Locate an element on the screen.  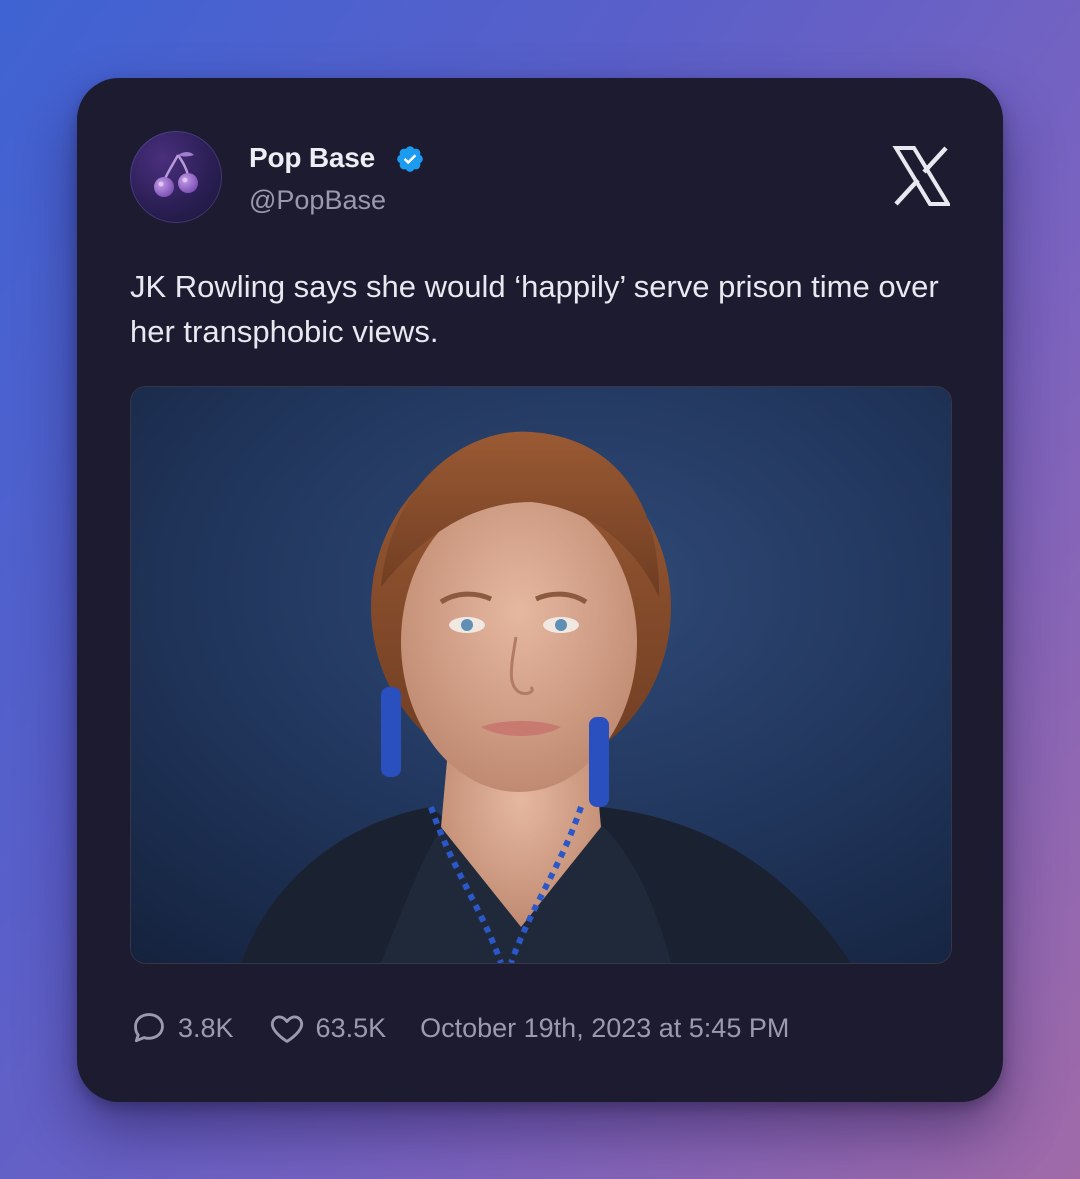
likes-stat: 63.5K is located at coordinates (327, 1028).